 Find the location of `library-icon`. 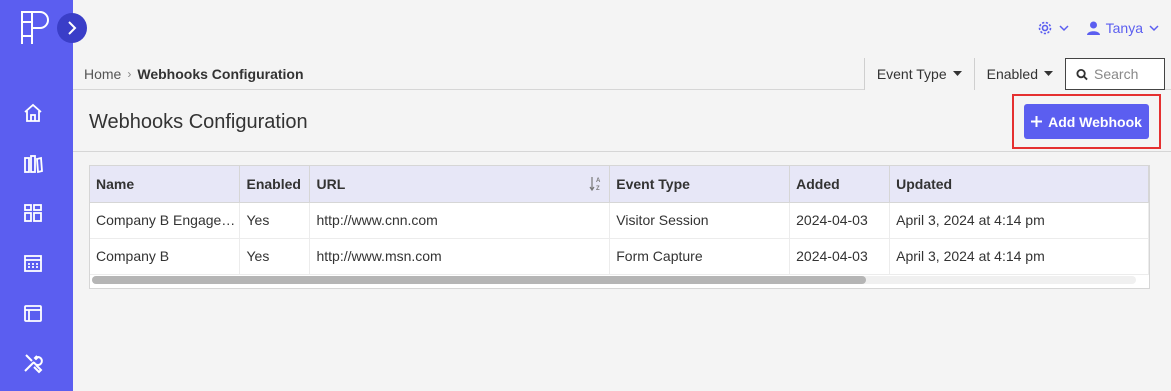

library-icon is located at coordinates (33, 164).